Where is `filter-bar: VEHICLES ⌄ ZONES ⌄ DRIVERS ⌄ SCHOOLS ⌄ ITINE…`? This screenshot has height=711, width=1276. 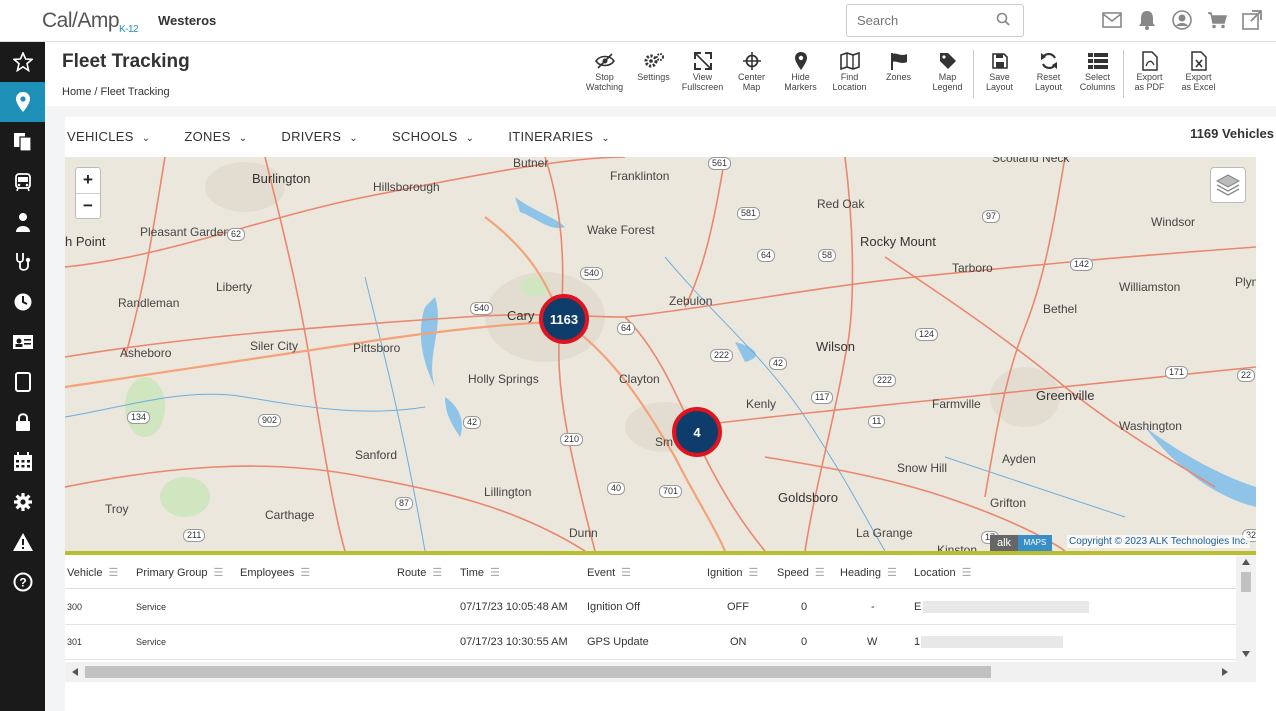
filter-bar: VEHICLES ⌄ ZONES ⌄ DRIVERS ⌄ SCHOOLS ⌄ ITINE… is located at coordinates (355, 136).